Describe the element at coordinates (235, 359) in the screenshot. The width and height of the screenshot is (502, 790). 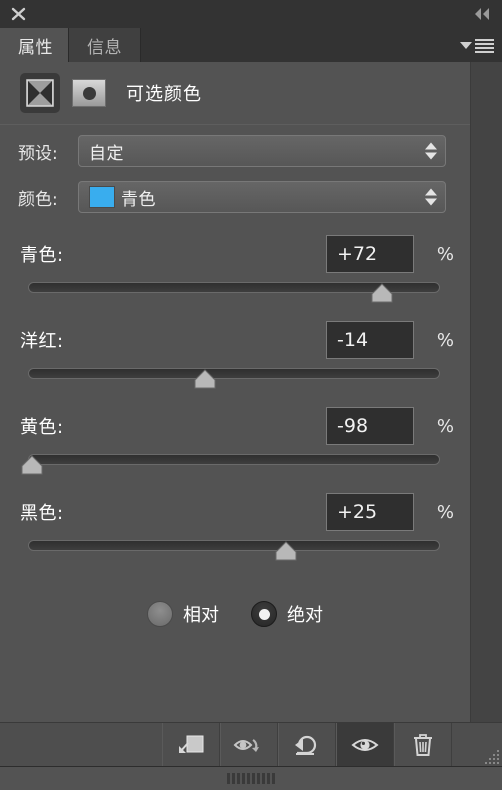
I see `slider-group-magenta: 洋红: -14 %` at that location.